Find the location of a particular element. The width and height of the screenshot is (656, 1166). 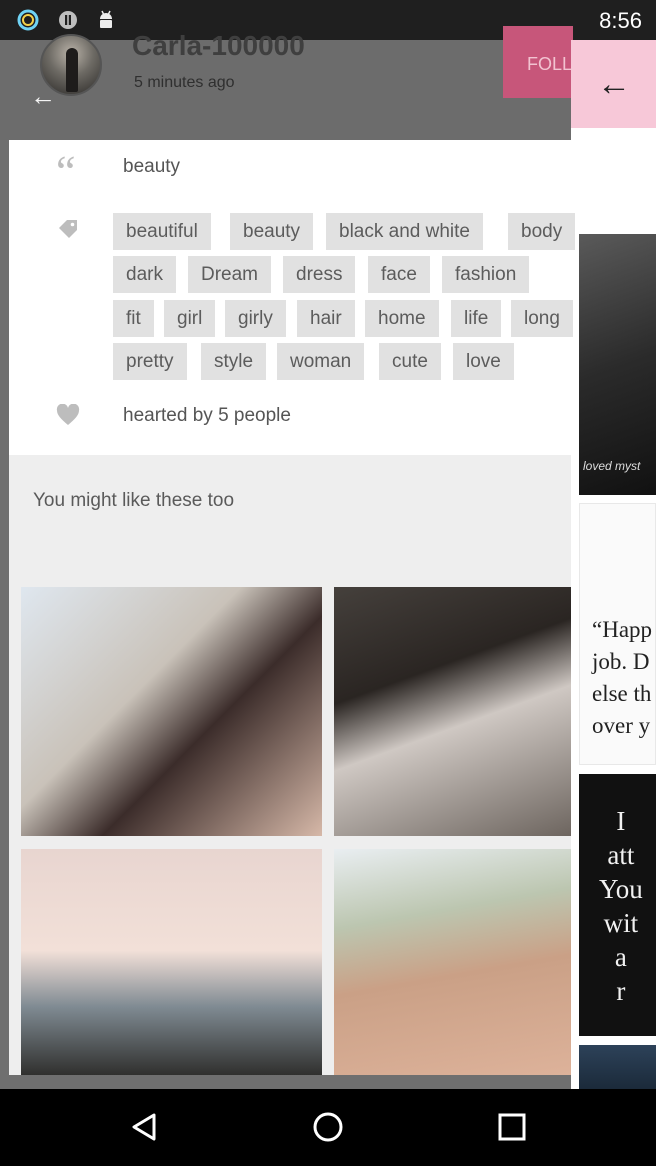

follow-button: FOLLOW is located at coordinates (538, 62).